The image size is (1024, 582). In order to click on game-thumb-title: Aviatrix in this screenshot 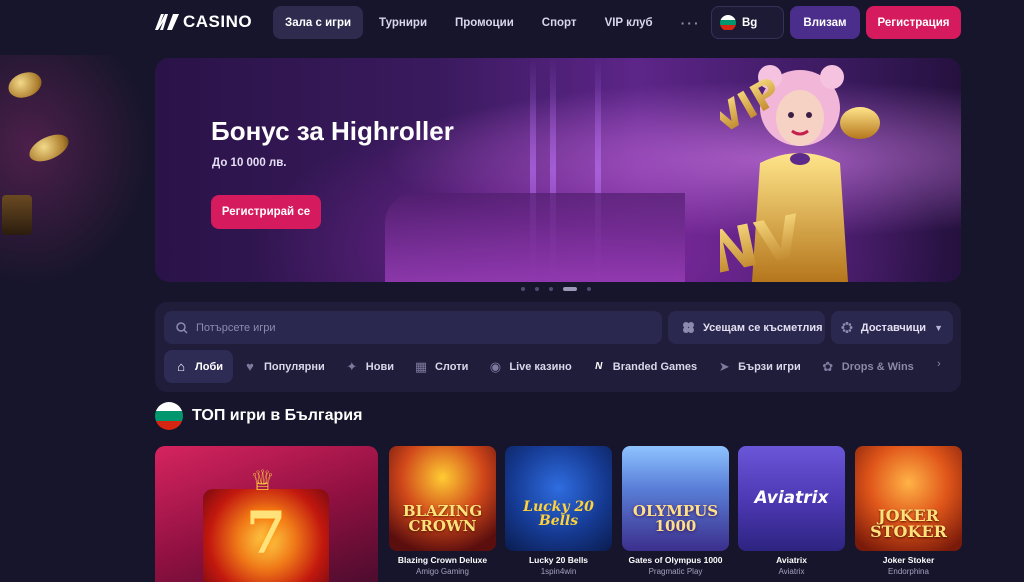, I will do `click(791, 498)`.